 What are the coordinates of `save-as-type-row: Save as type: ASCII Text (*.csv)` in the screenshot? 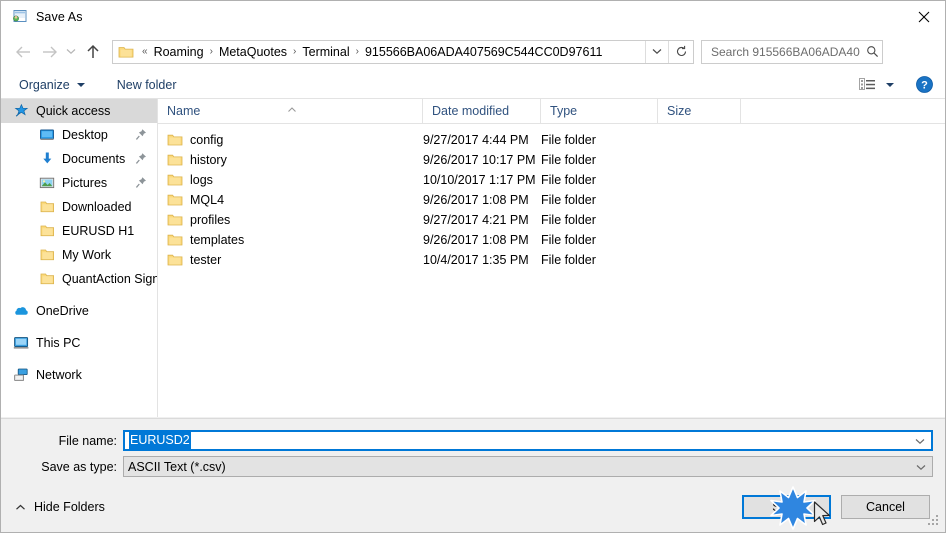 It's located at (467, 466).